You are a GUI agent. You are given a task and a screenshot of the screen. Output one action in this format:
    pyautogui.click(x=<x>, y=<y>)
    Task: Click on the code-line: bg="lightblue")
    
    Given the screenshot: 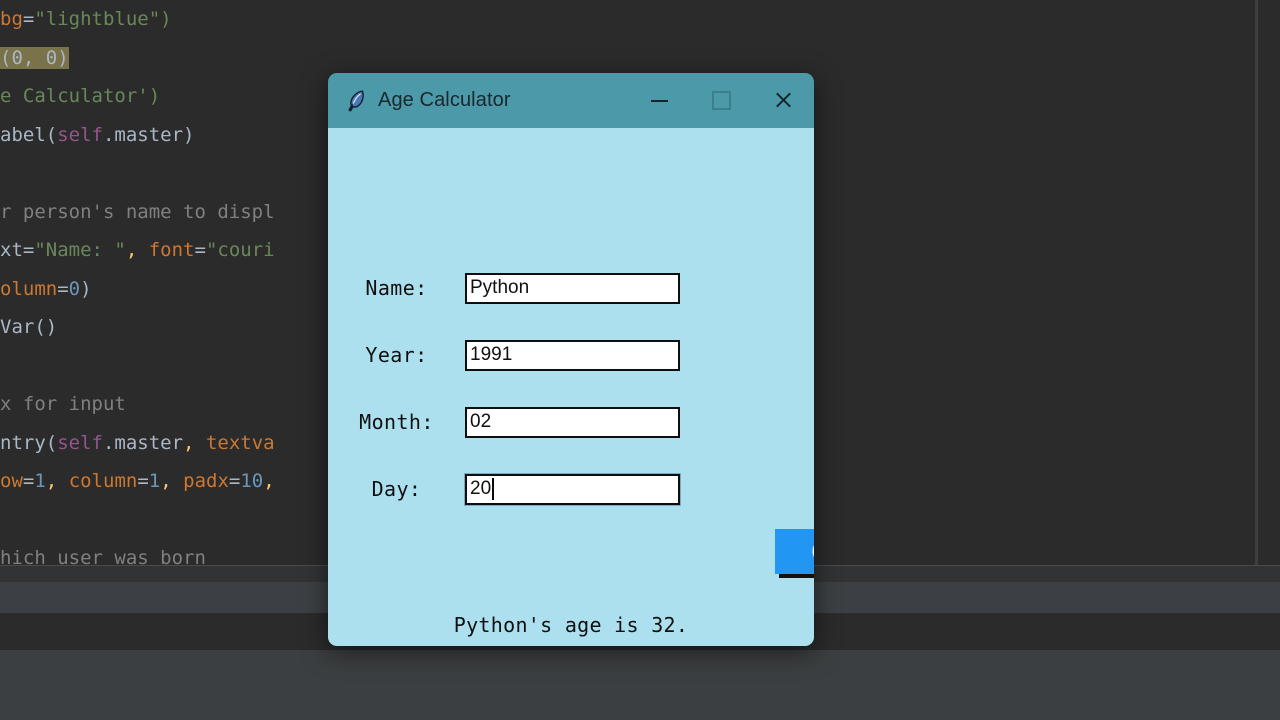 What is the action you would take?
    pyautogui.click(x=627, y=19)
    